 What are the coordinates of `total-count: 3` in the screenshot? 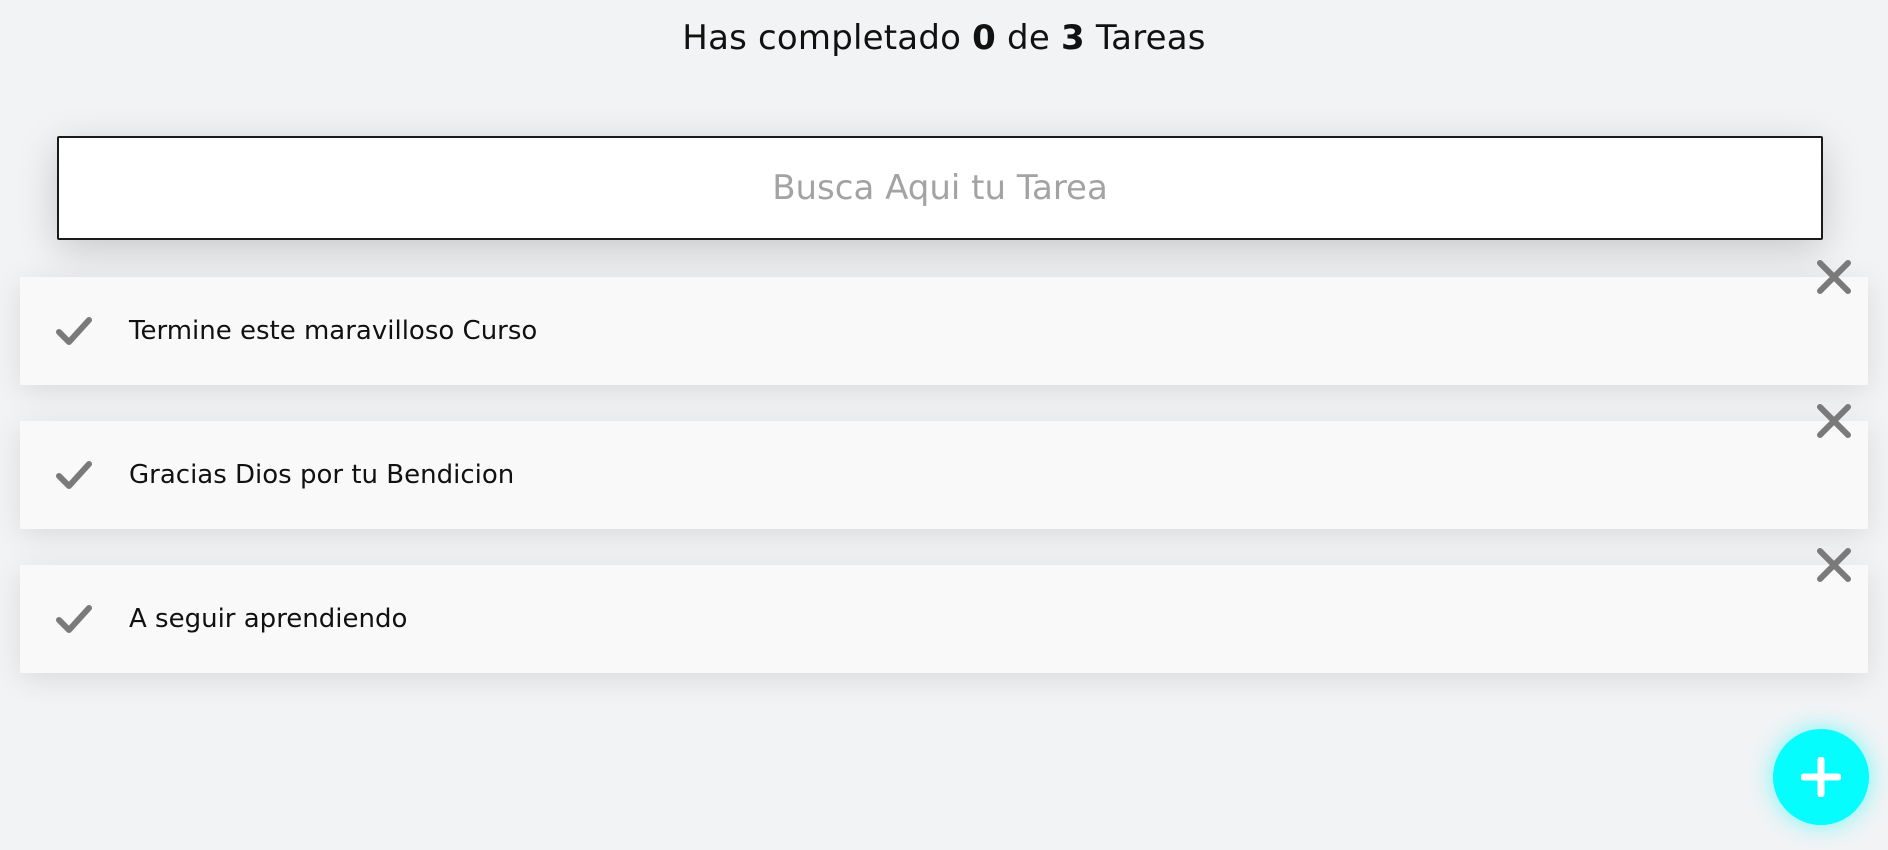 It's located at (1072, 38).